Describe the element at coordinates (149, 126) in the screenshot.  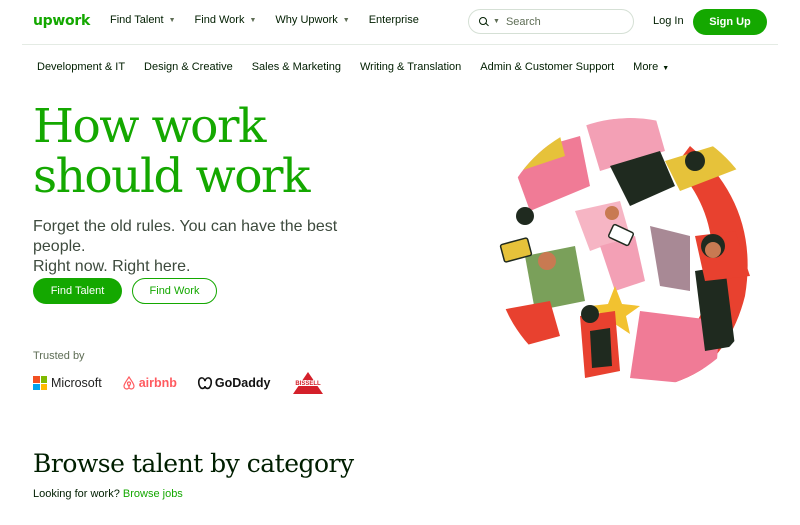
I see `hero-title-line1: How work` at that location.